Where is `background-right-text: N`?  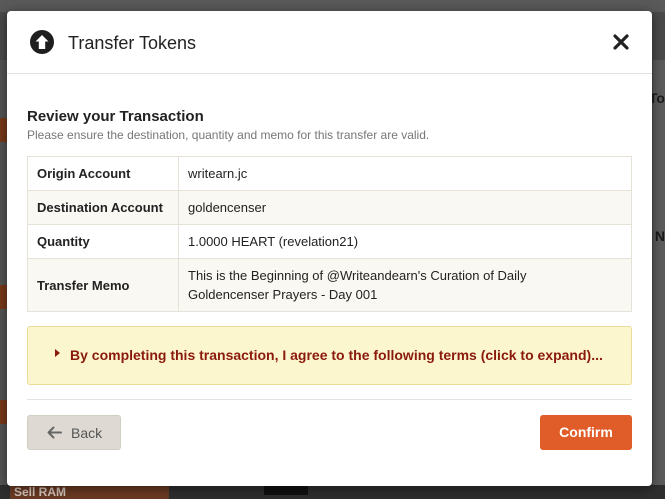
background-right-text: N is located at coordinates (659, 236).